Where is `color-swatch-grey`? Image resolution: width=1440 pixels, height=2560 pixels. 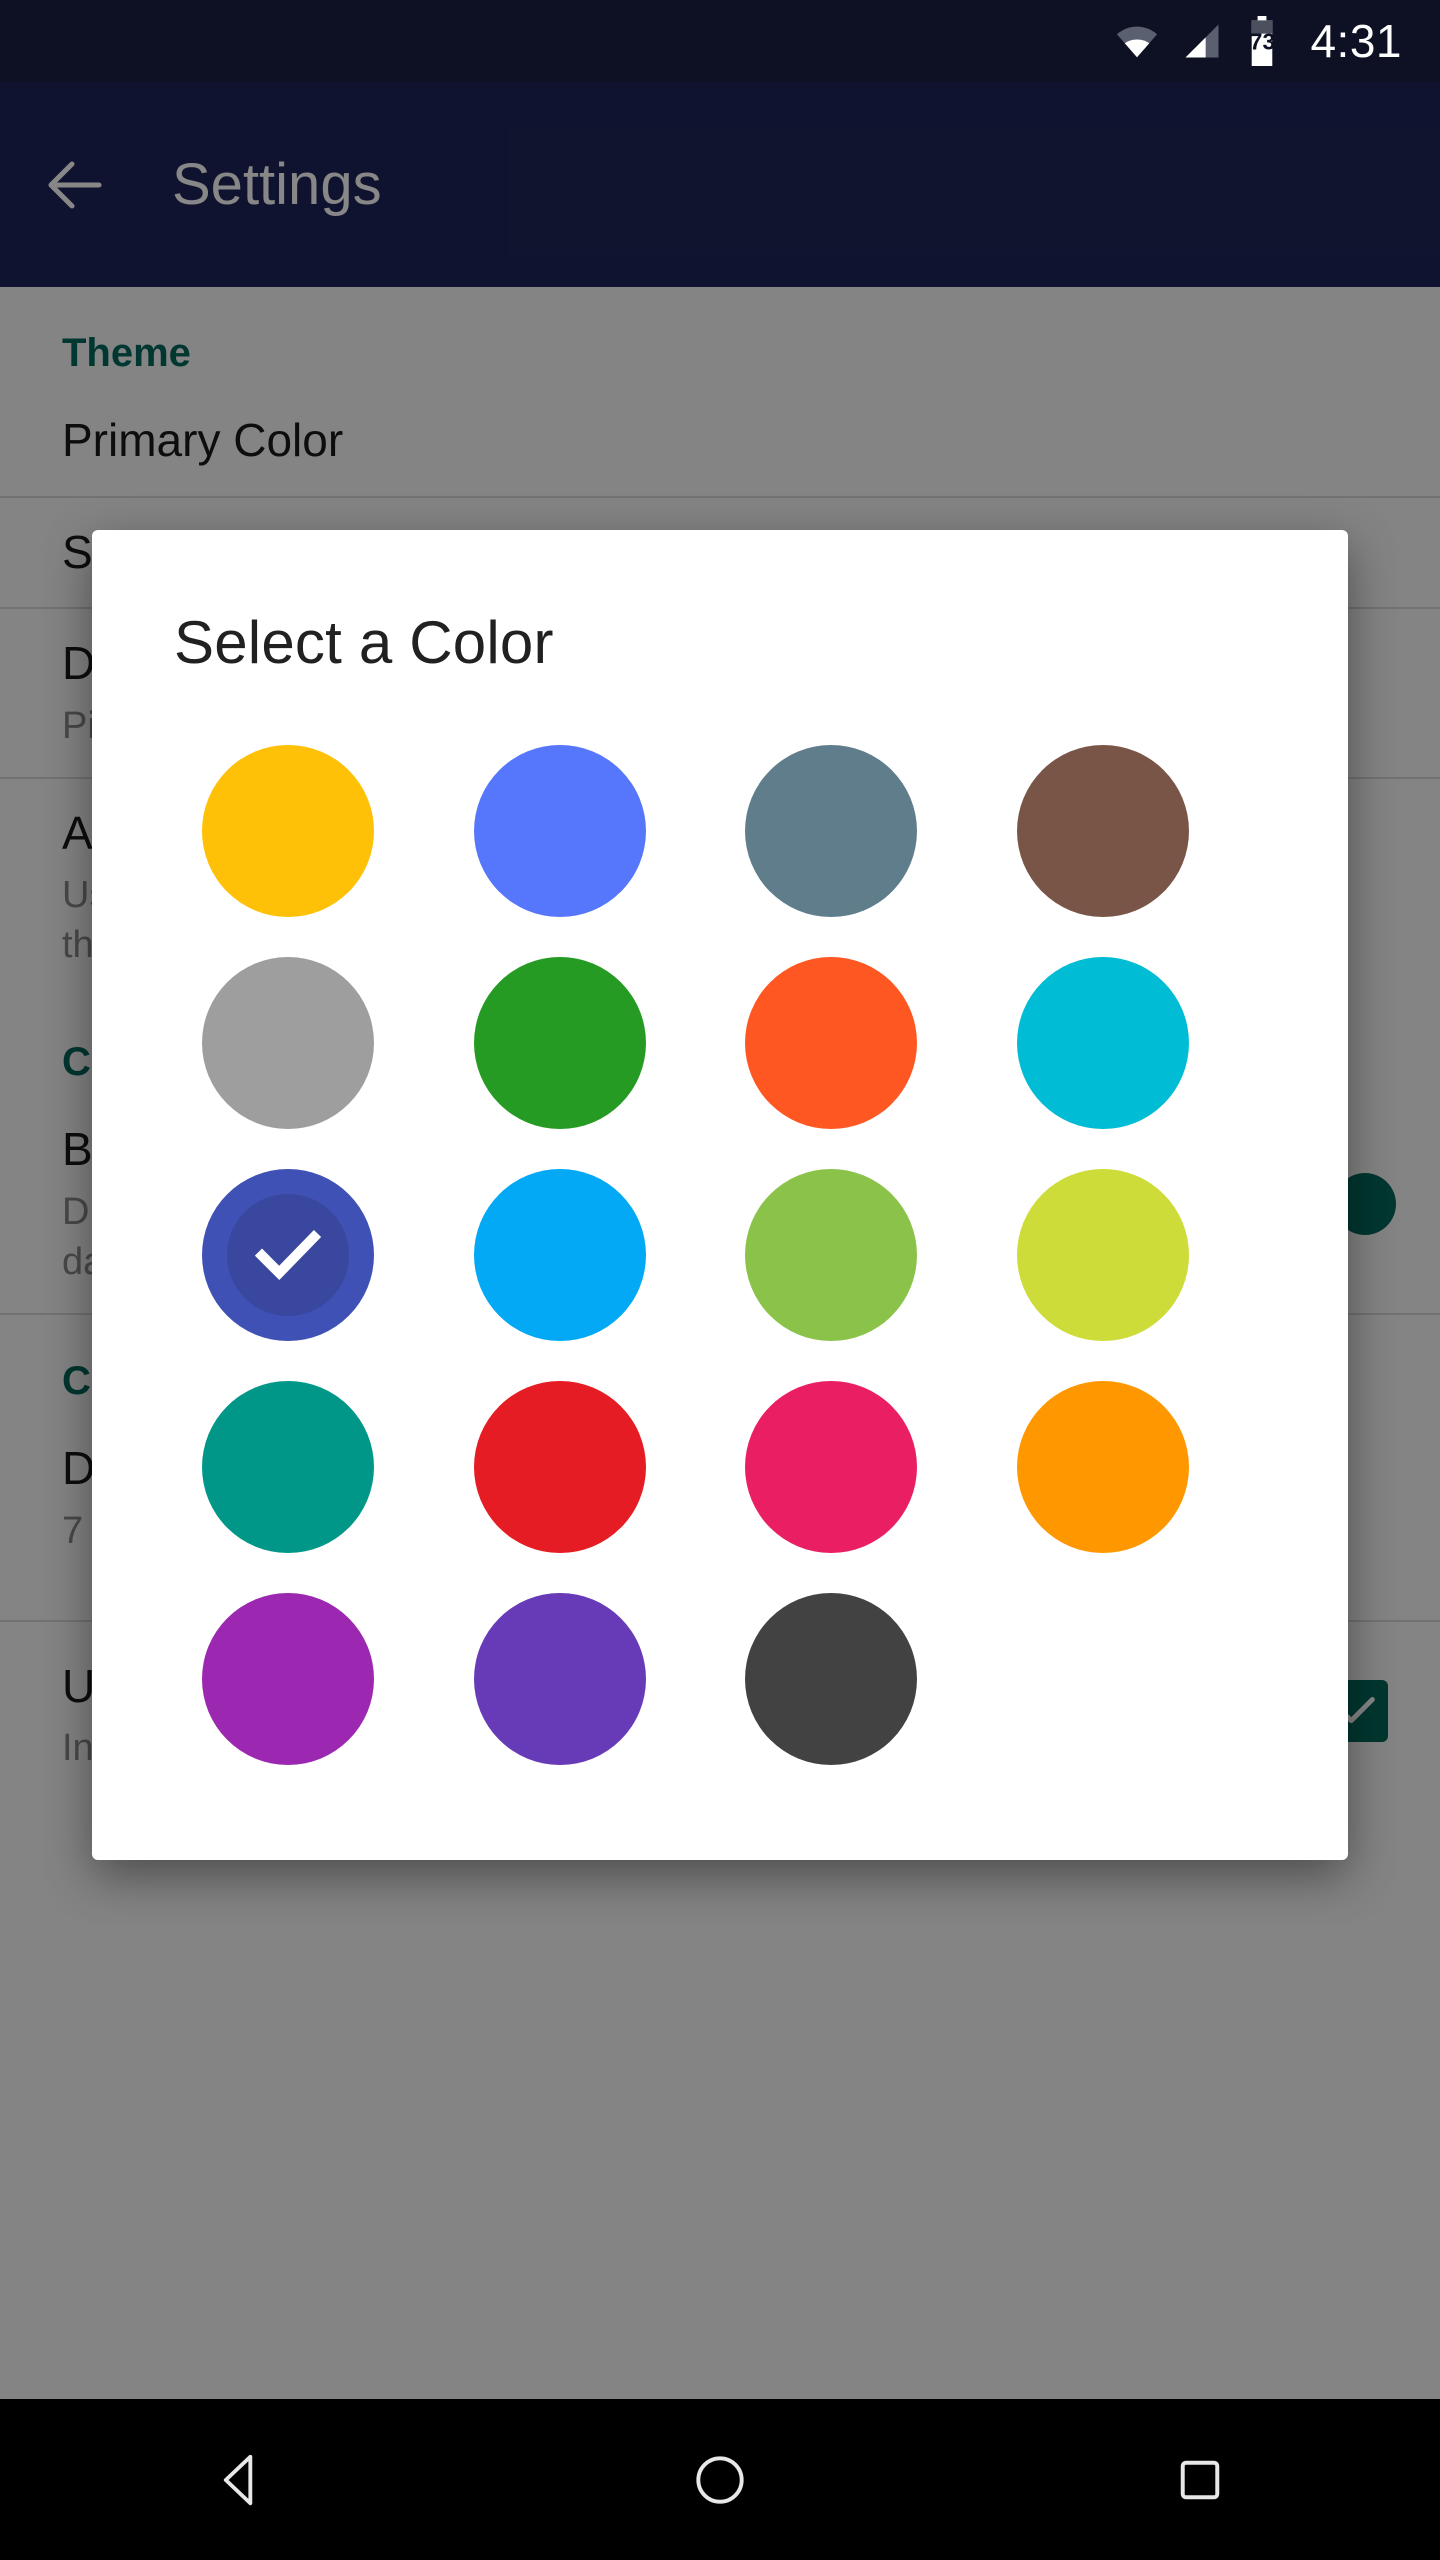 color-swatch-grey is located at coordinates (288, 1043).